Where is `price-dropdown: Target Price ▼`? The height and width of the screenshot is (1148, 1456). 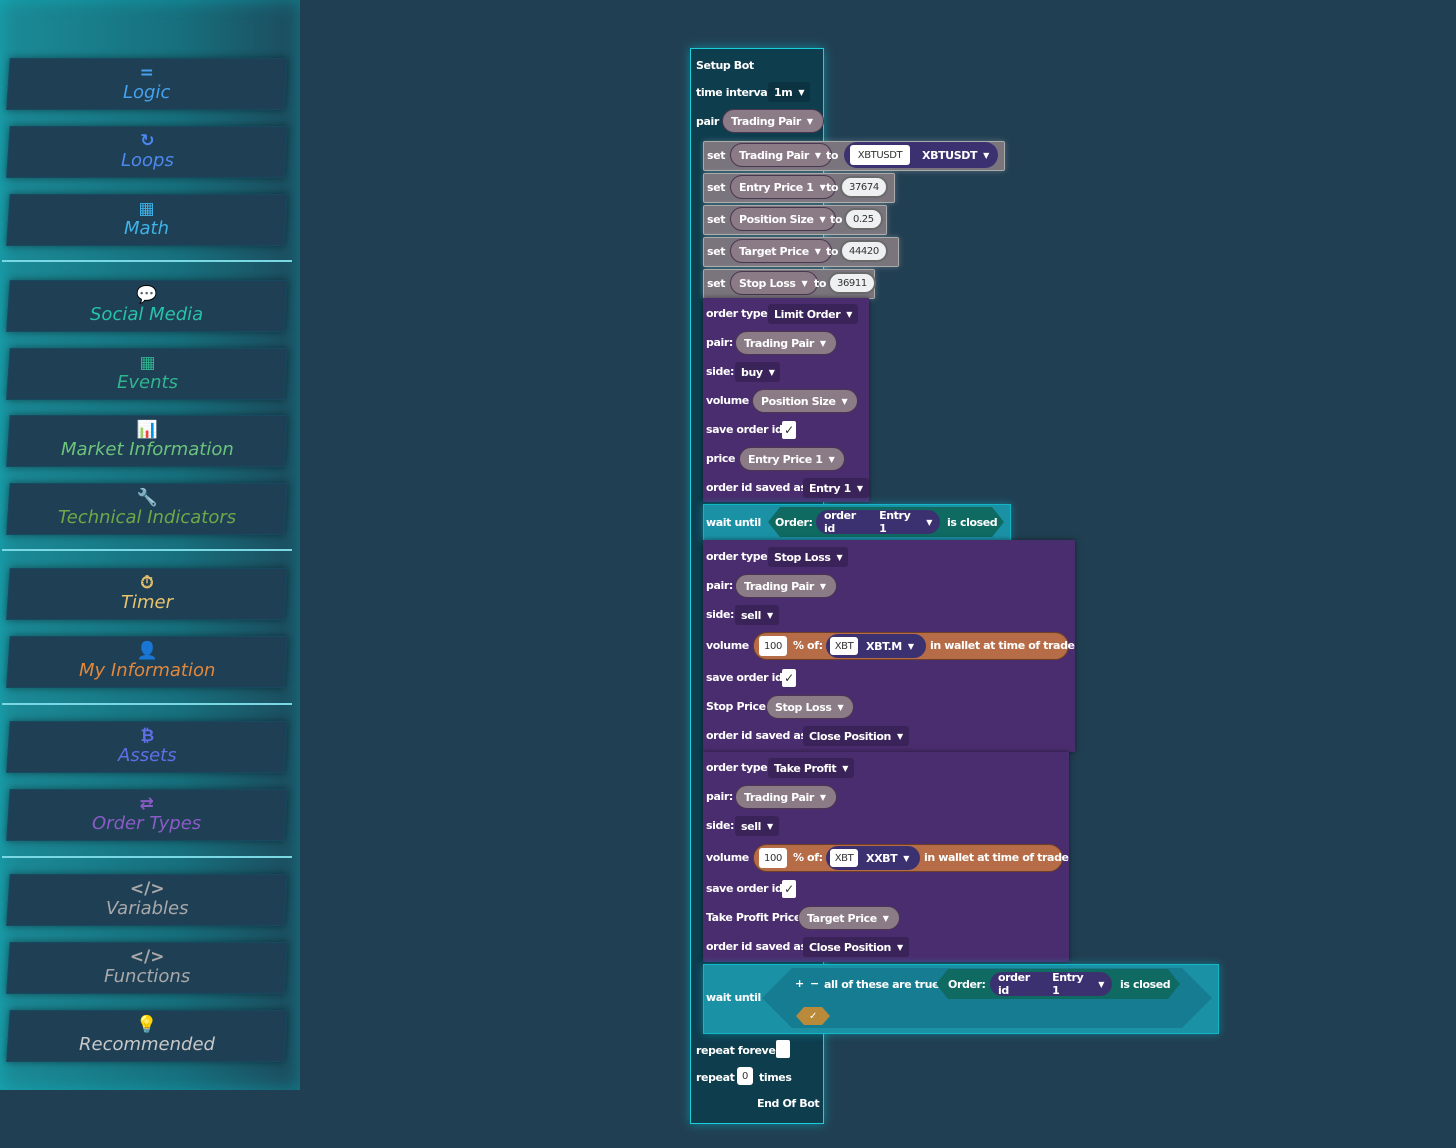
price-dropdown: Target Price ▼ is located at coordinates (849, 918).